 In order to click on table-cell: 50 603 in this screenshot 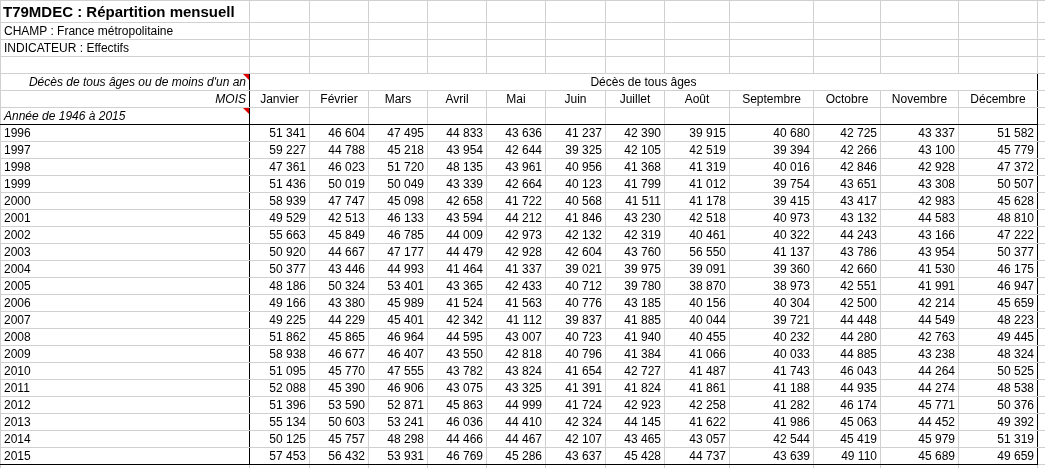, I will do `click(339, 422)`.